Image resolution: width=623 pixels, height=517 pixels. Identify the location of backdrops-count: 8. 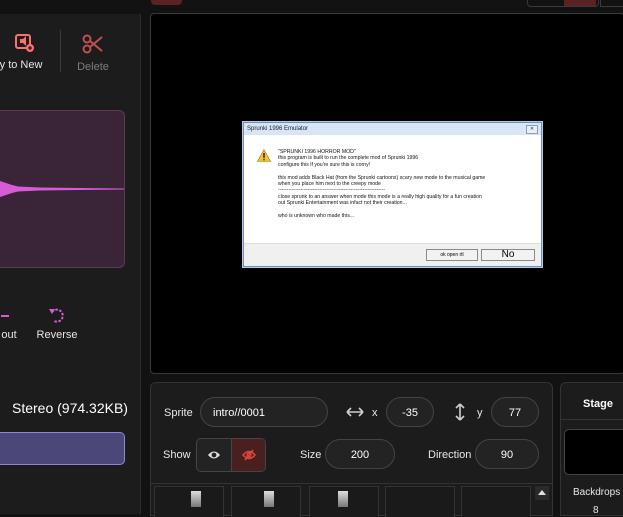
(596, 510).